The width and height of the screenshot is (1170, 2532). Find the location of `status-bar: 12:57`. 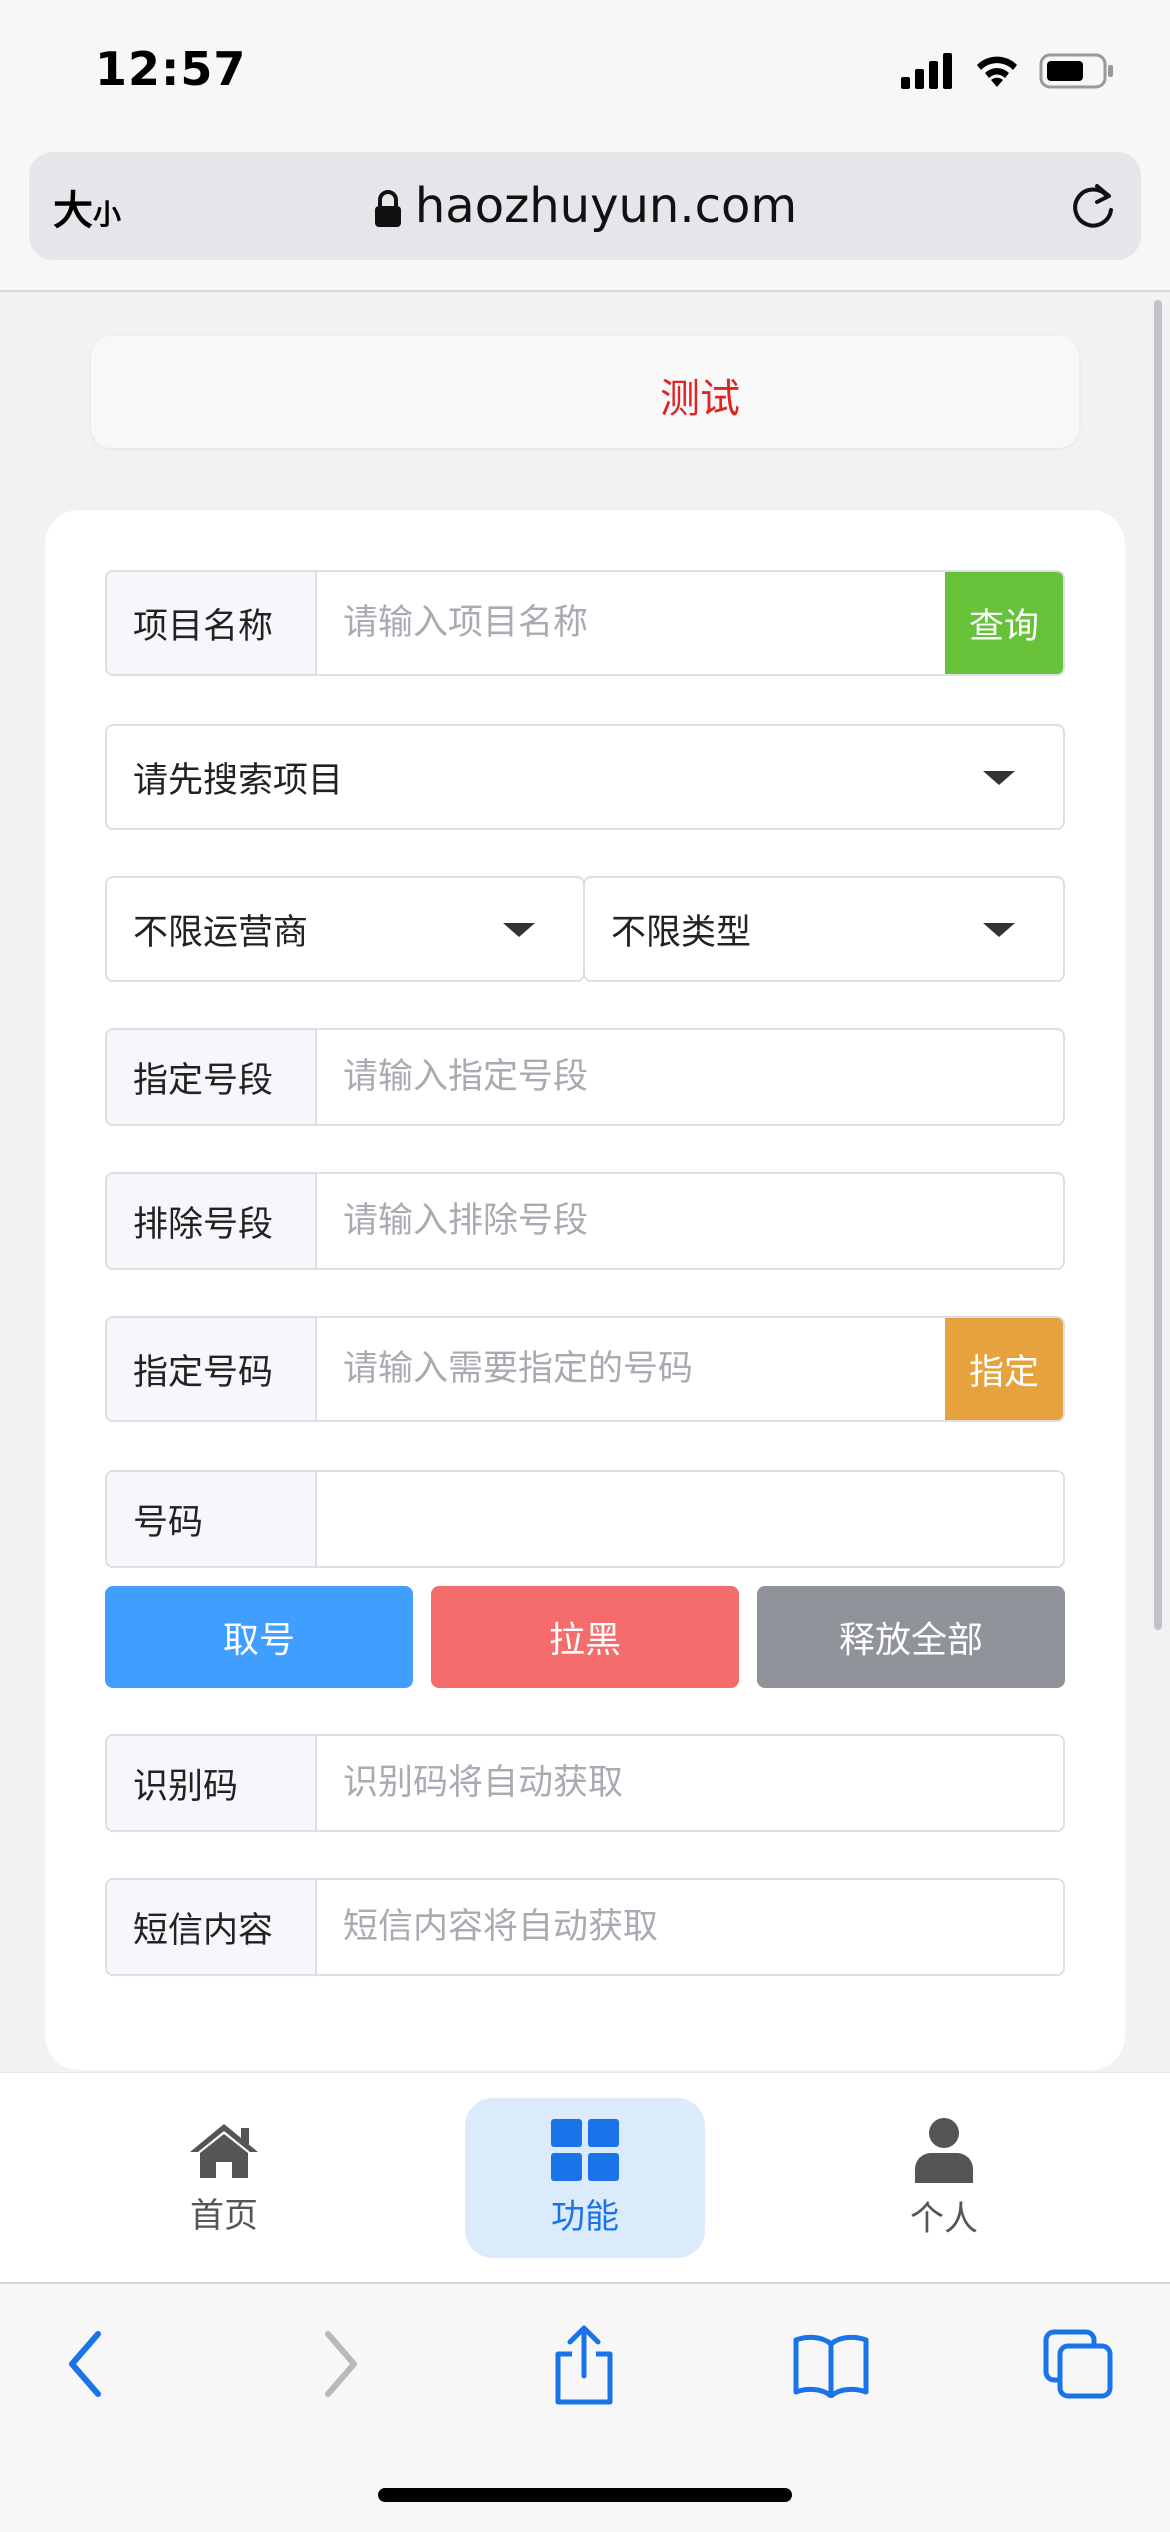

status-bar: 12:57 is located at coordinates (585, 70).